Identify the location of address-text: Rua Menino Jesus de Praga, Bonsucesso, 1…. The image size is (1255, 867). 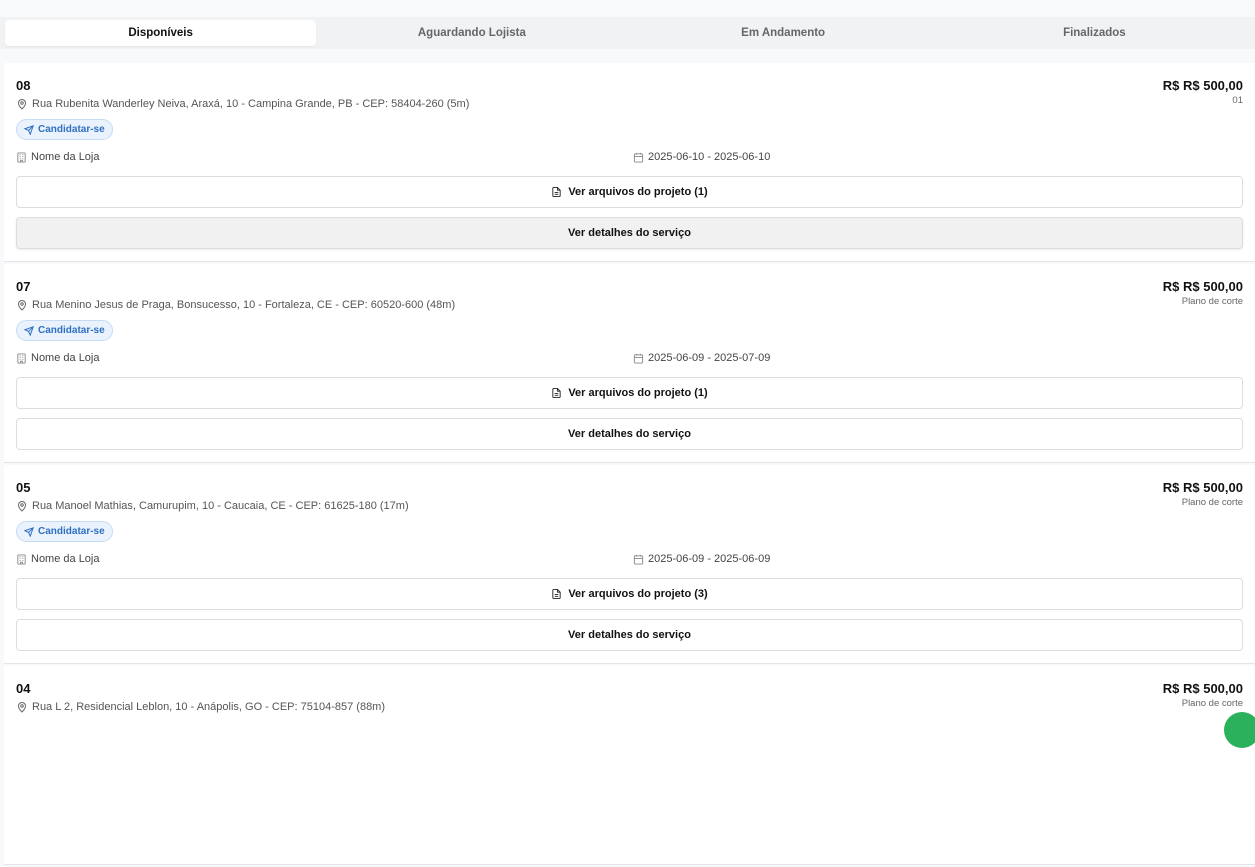
(244, 305).